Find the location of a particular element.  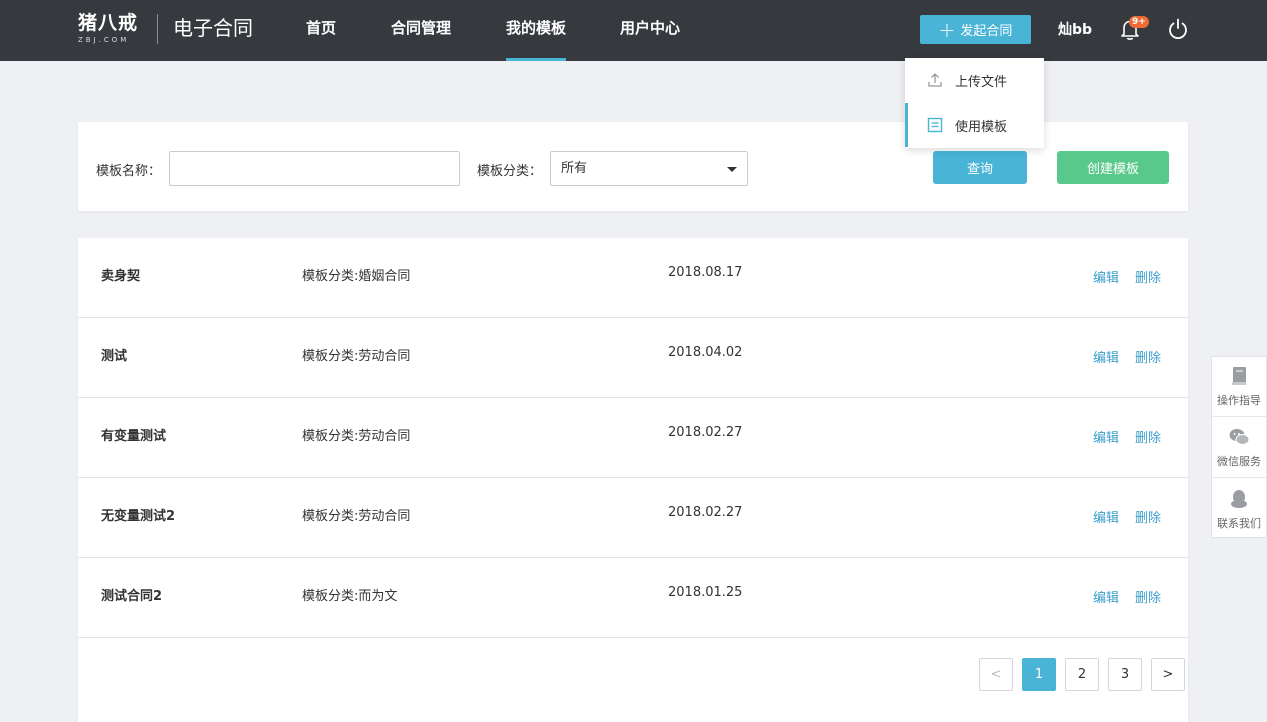

nav-contract-management: 合同管理 is located at coordinates (421, 30).